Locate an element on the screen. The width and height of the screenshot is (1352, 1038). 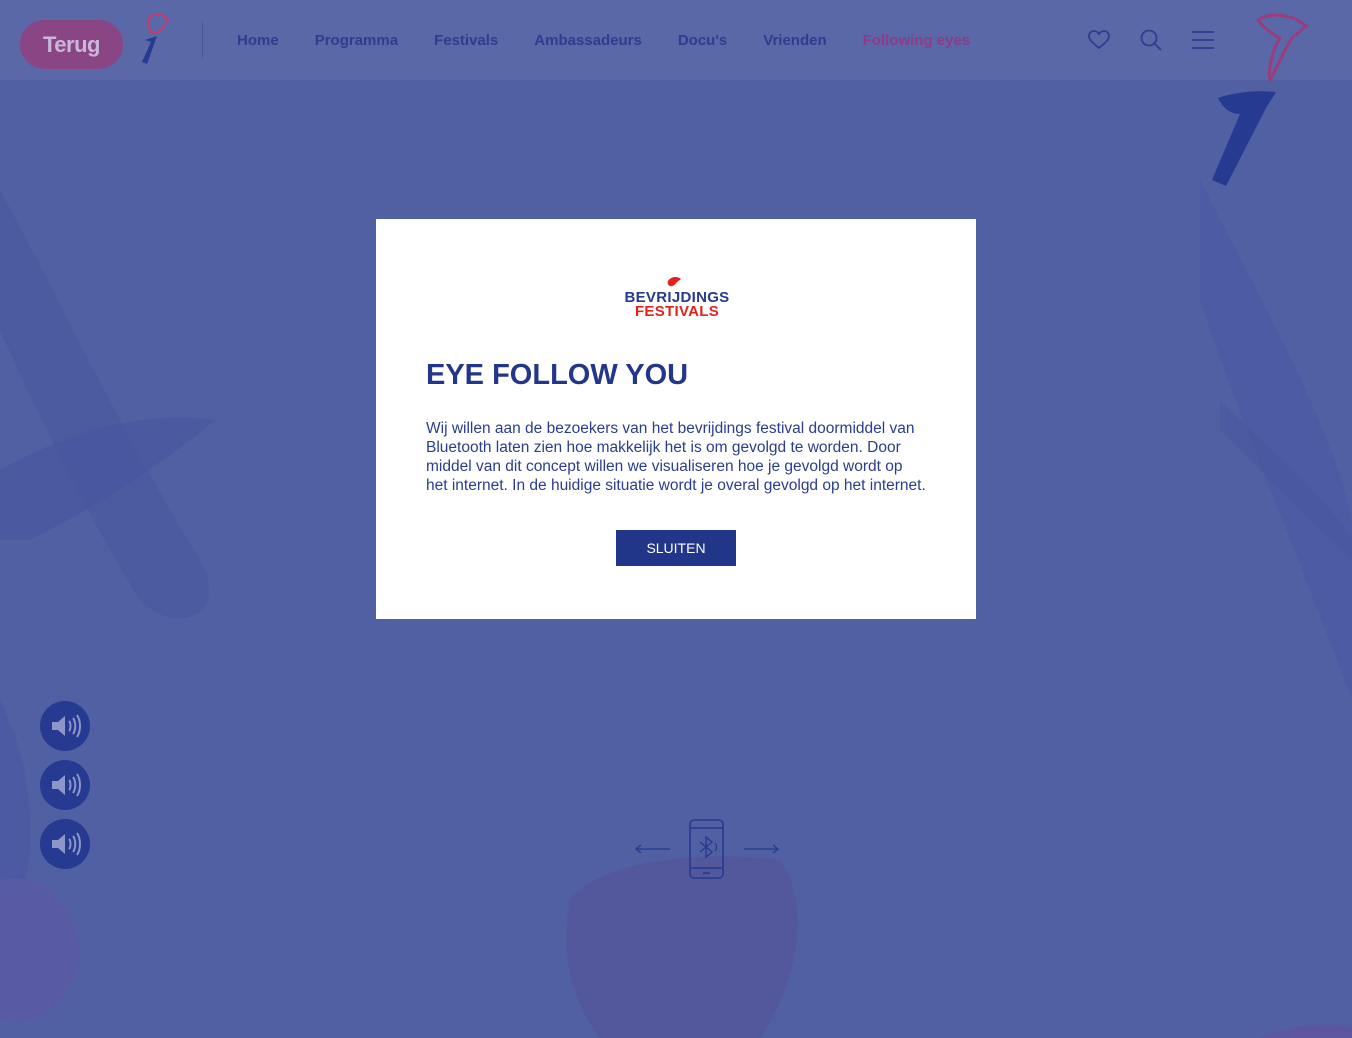
nav-item-docus: Docu's is located at coordinates (702, 41).